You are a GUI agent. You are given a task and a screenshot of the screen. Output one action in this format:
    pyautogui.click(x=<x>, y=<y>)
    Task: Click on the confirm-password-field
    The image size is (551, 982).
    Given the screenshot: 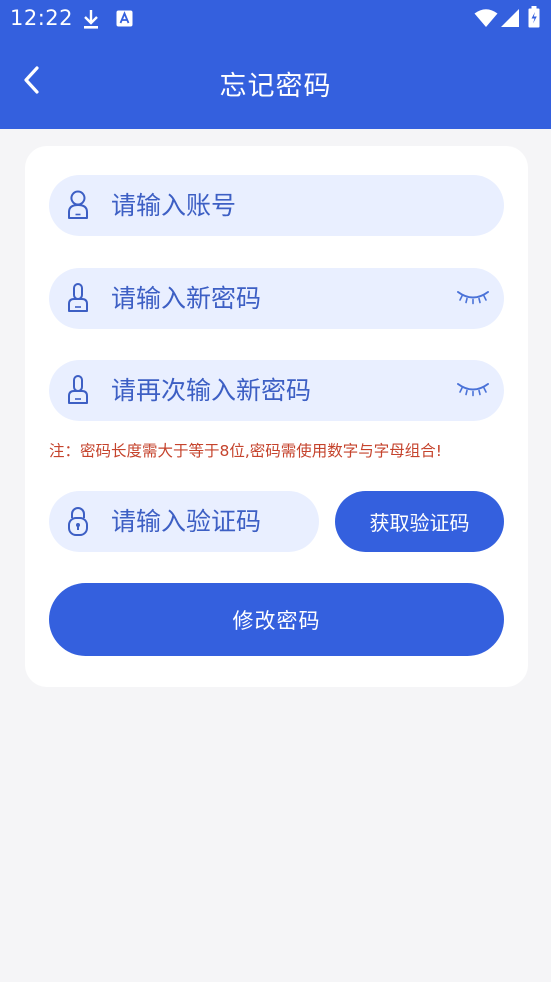 What is the action you would take?
    pyautogui.click(x=276, y=390)
    